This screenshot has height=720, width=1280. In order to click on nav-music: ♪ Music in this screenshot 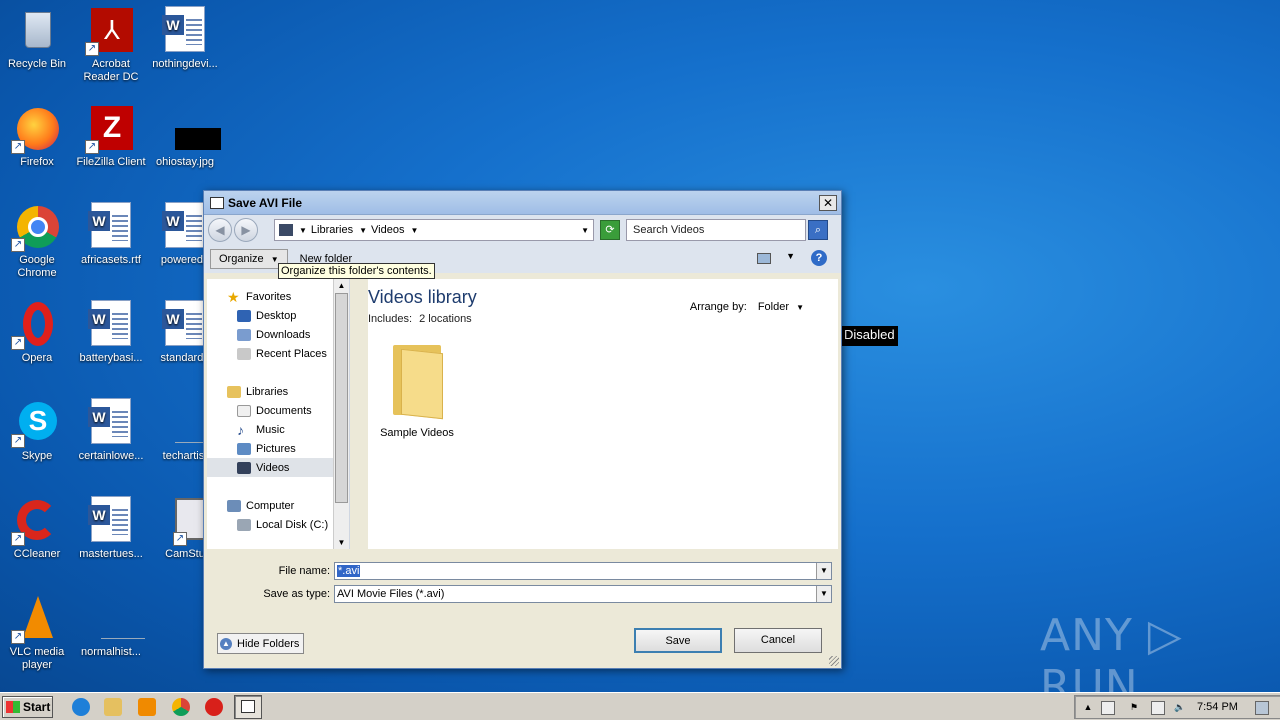, I will do `click(278, 429)`.